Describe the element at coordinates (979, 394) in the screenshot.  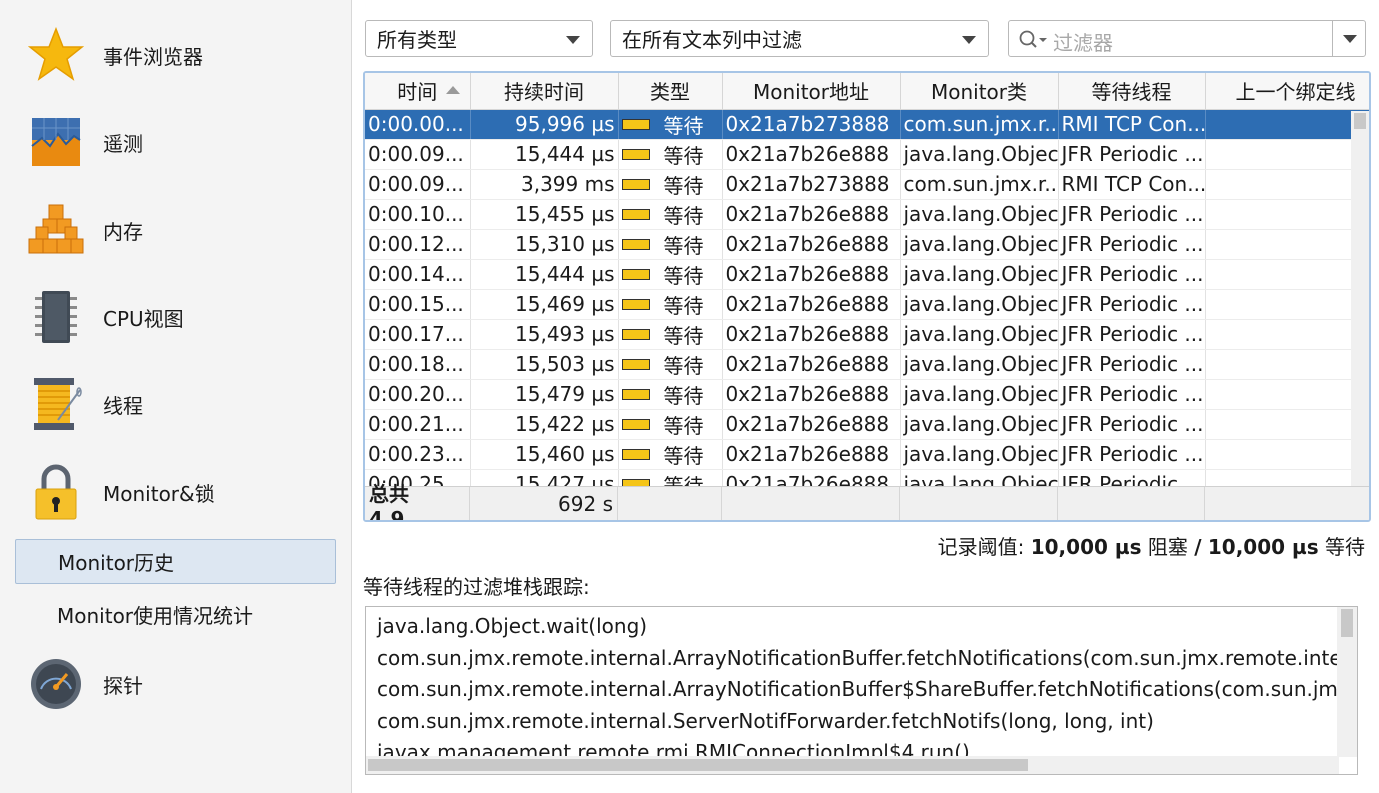
I see `cell-monitor-class: java.lang.Object` at that location.